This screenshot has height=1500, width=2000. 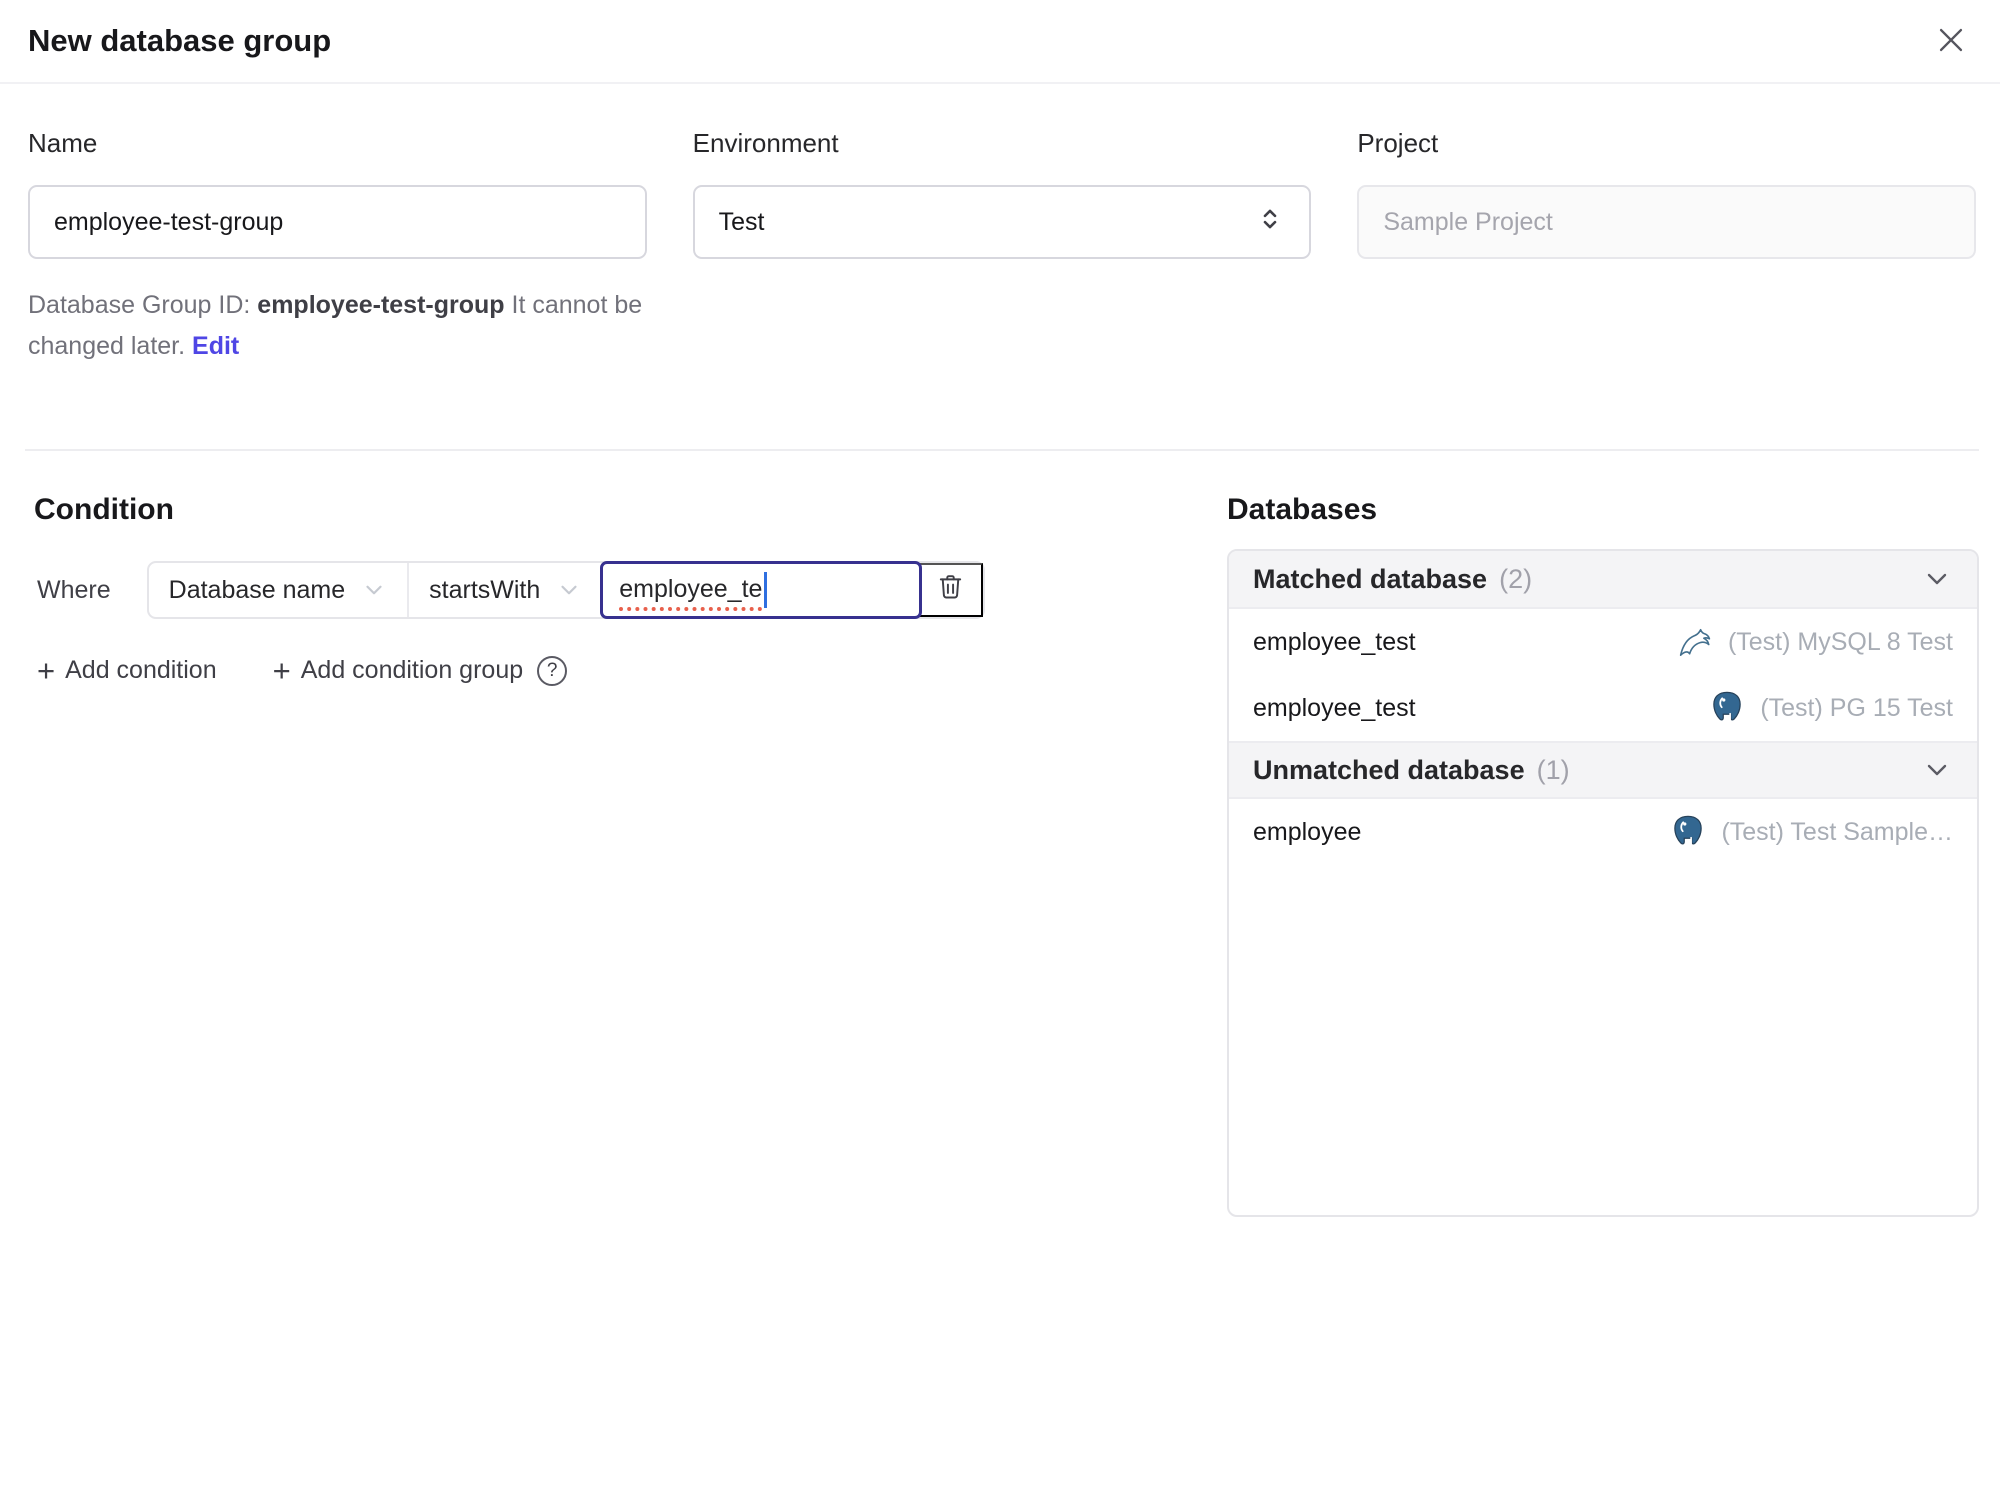 I want to click on help-icon: ?, so click(x=552, y=670).